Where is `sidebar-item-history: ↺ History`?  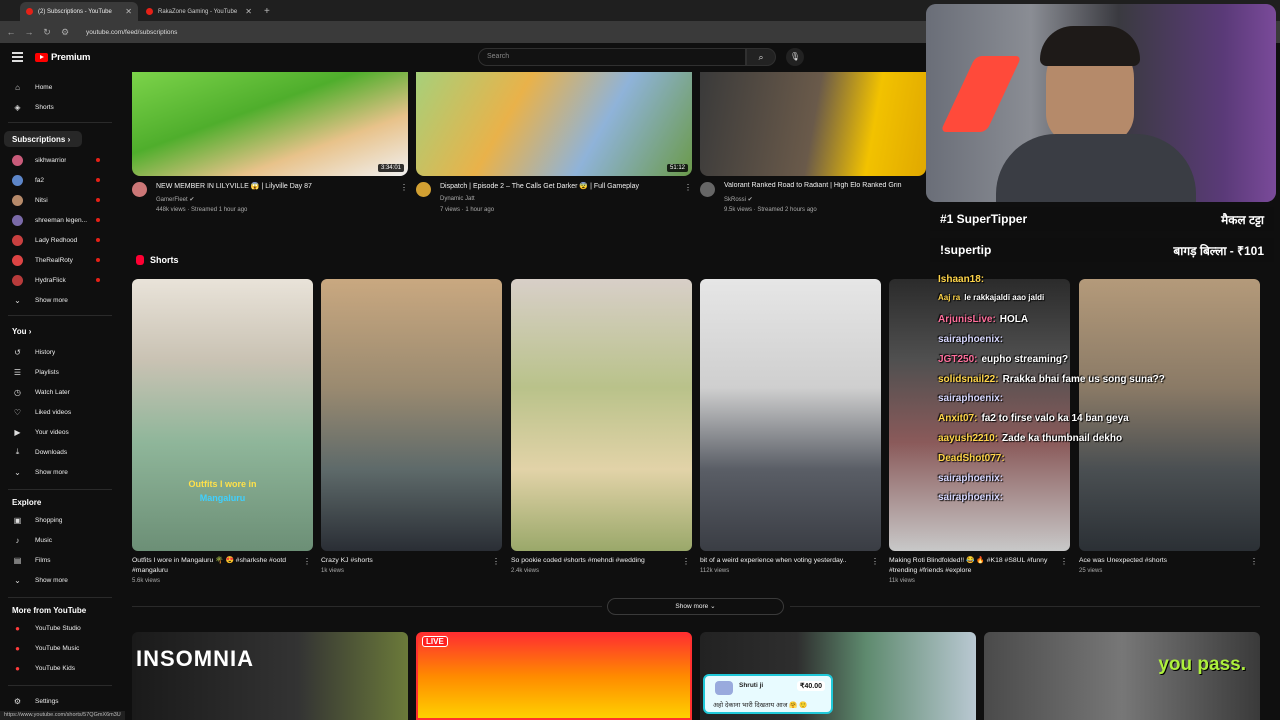
sidebar-item-history: ↺ History is located at coordinates (59, 352).